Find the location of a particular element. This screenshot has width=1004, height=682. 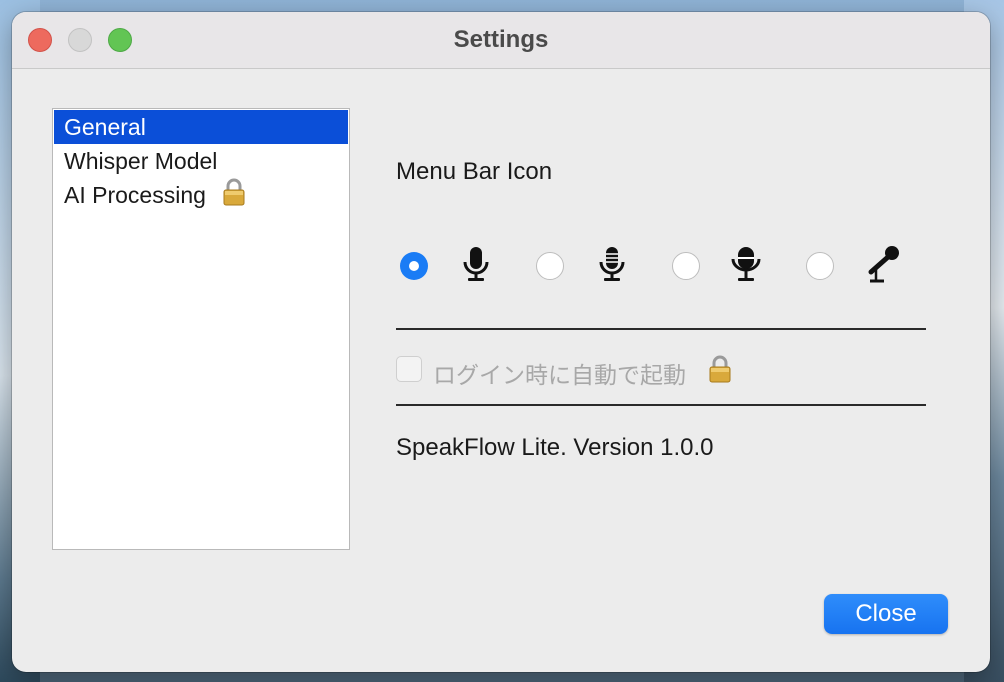

launch-at-login-label: ログイン時に自動で起動 is located at coordinates (559, 376).